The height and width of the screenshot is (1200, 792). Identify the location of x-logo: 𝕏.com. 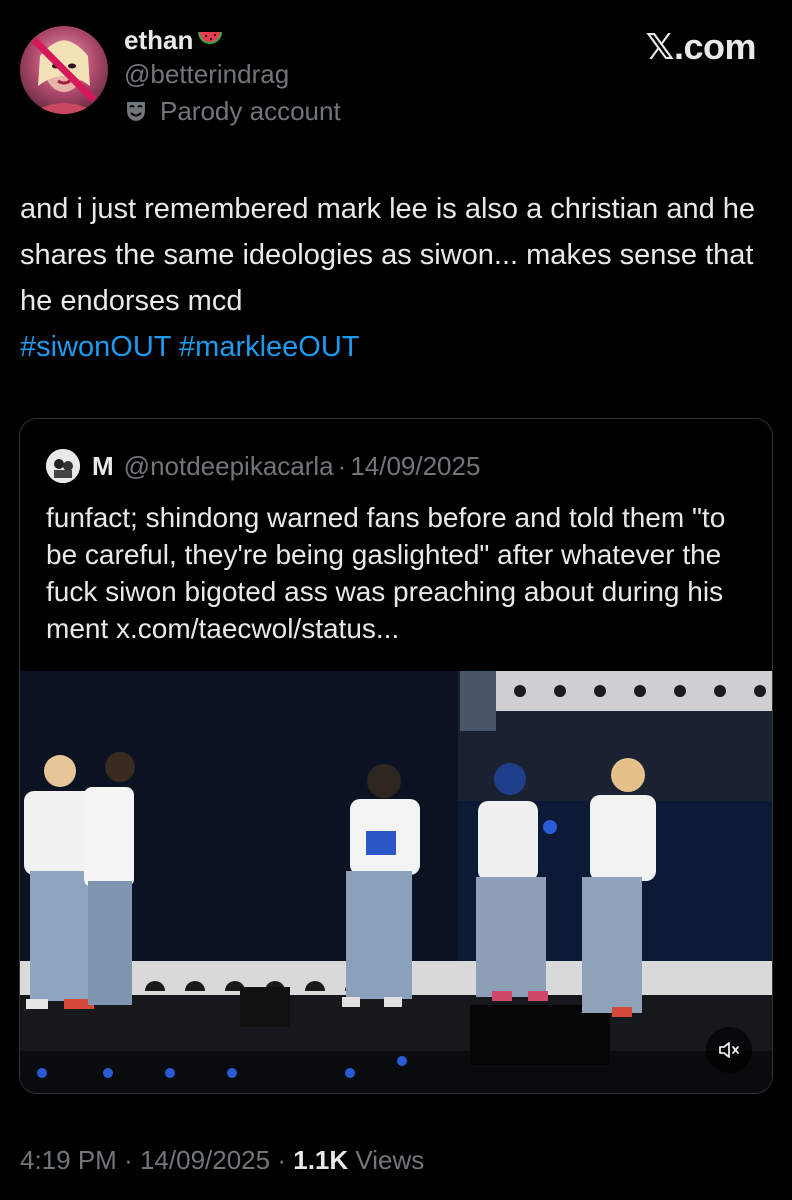
(700, 47).